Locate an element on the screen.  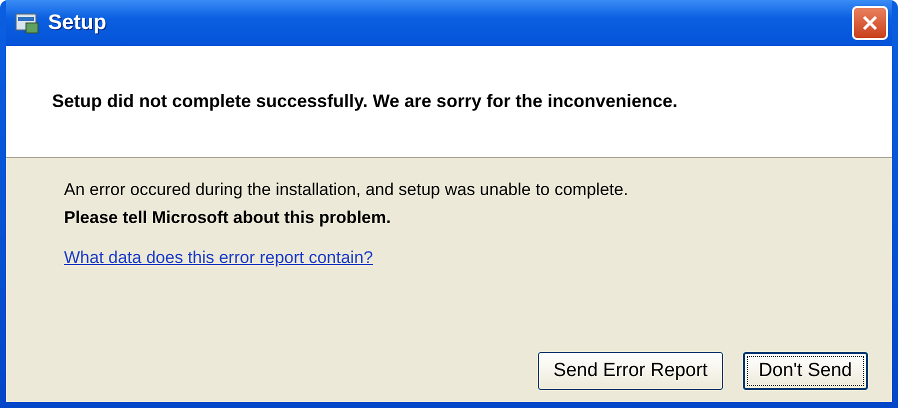
window-title: Setup is located at coordinates (78, 23).